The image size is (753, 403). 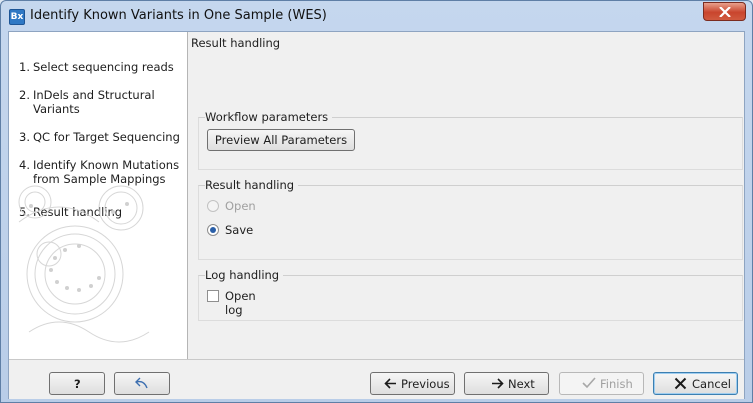 I want to click on group-label: Workflow parameters, so click(x=269, y=117).